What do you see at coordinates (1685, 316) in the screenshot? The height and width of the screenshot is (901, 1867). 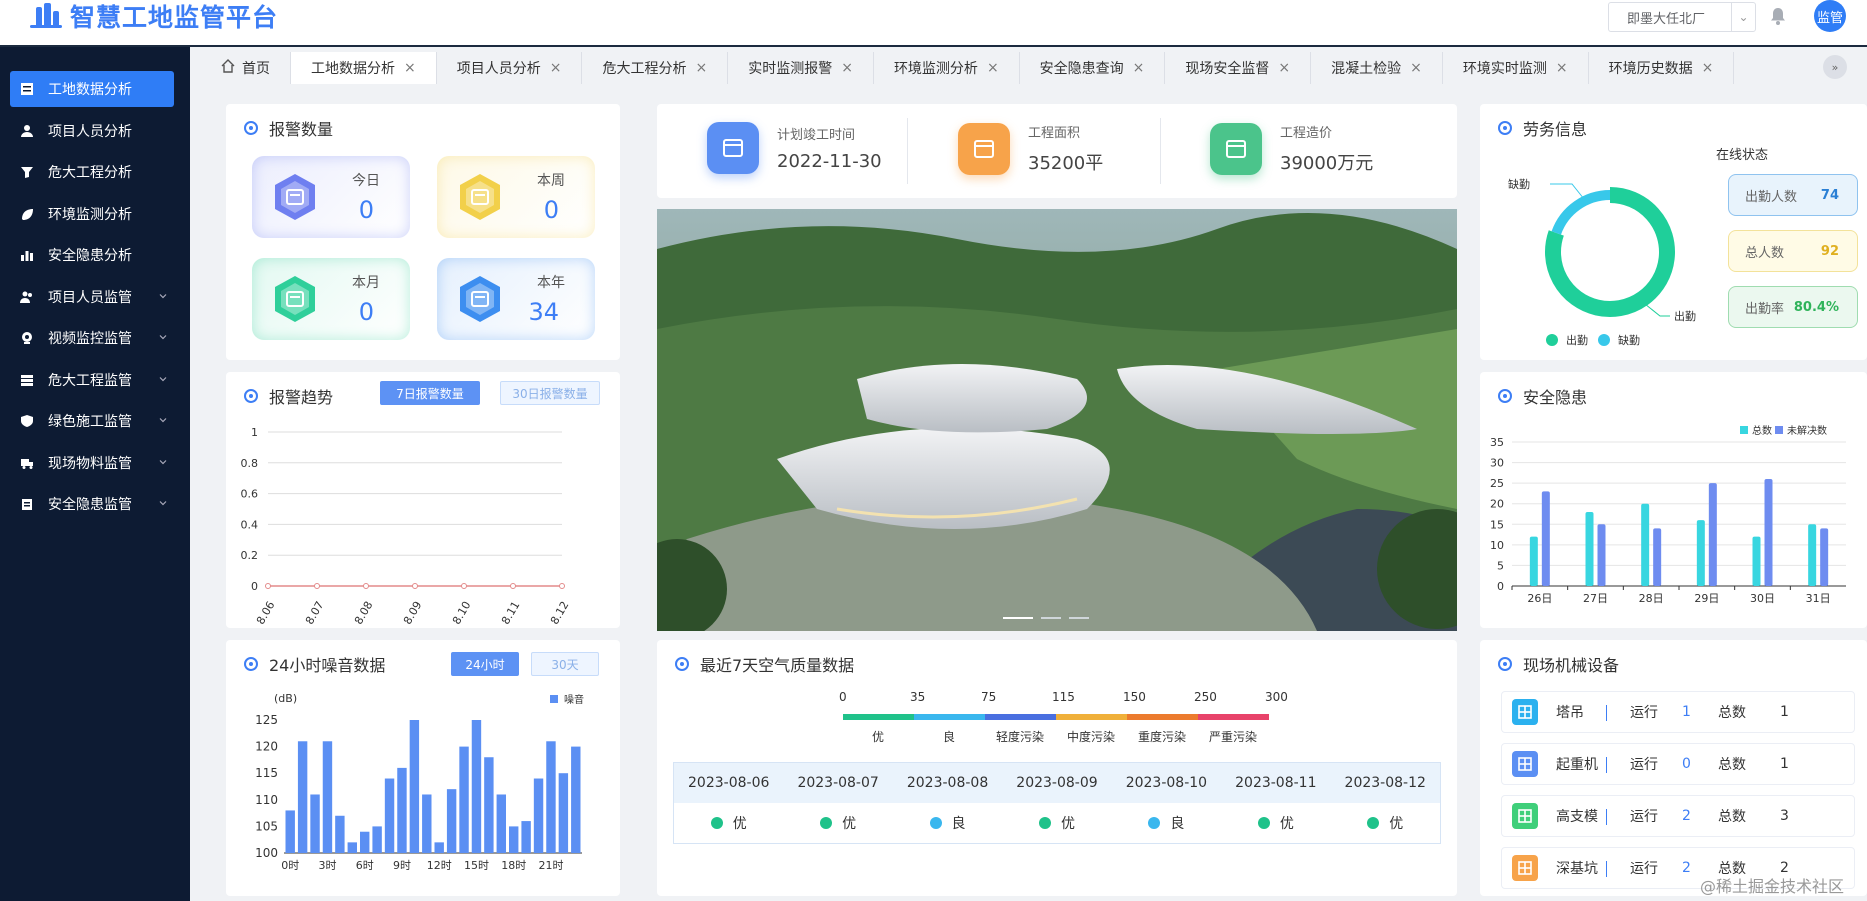 I see `present-callout: 出勤` at bounding box center [1685, 316].